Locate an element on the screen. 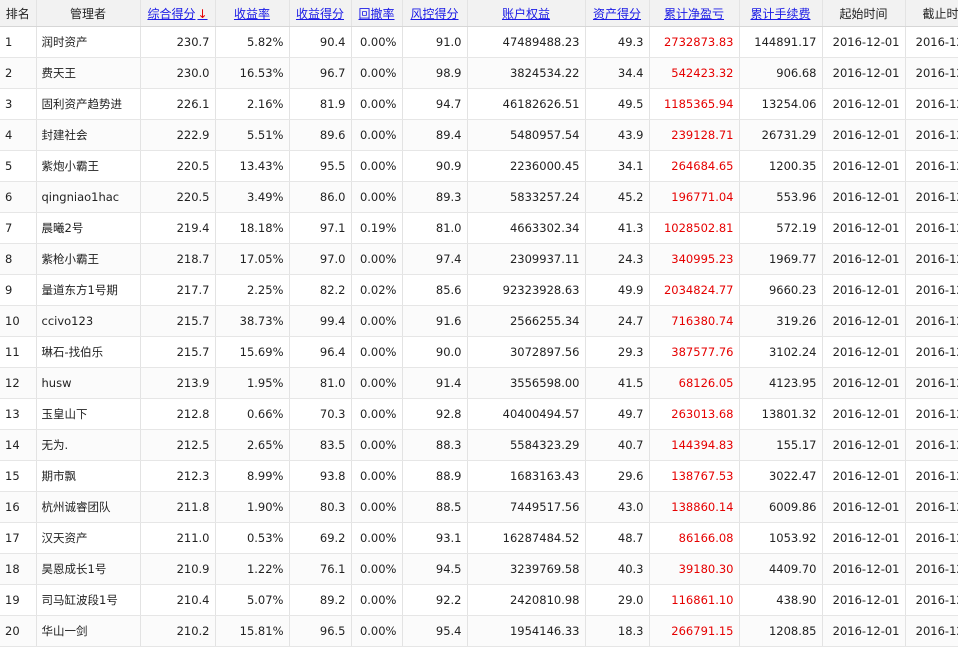  cell-equity: 2309937.11 is located at coordinates (526, 259).